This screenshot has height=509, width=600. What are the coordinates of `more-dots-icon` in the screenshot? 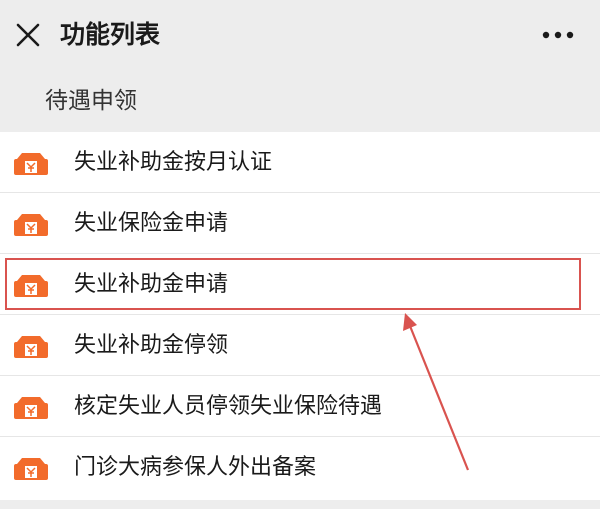 It's located at (558, 35).